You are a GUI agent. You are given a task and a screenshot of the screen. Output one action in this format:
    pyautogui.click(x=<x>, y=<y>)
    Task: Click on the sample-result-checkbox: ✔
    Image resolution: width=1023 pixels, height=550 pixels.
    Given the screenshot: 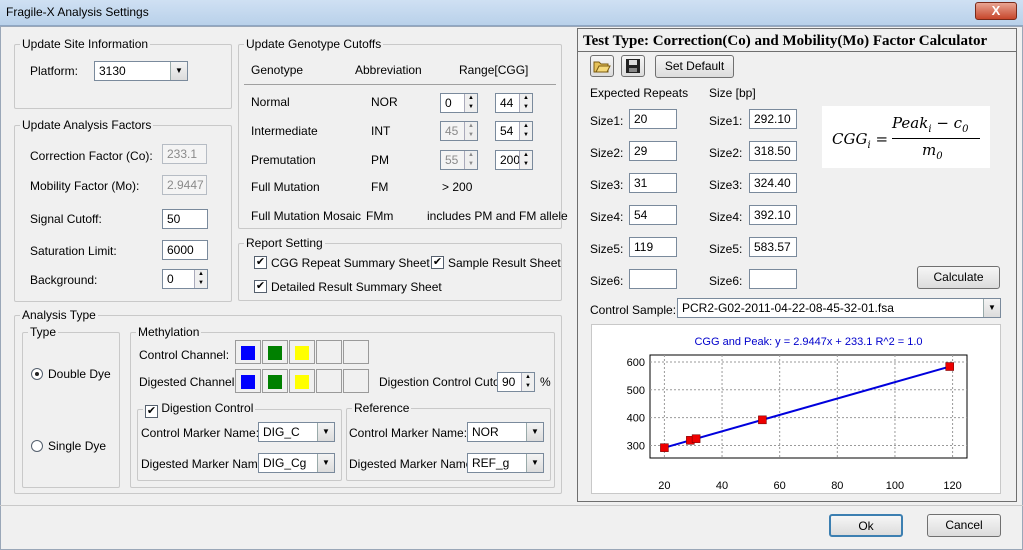 What is the action you would take?
    pyautogui.click(x=437, y=262)
    